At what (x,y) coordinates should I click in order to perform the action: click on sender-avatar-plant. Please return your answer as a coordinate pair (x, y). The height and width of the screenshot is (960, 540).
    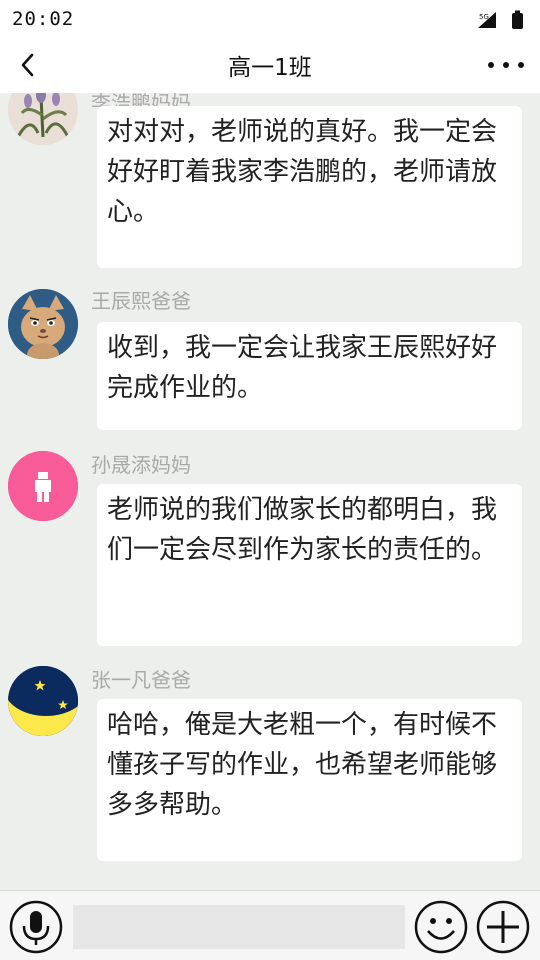
    Looking at the image, I should click on (43, 119).